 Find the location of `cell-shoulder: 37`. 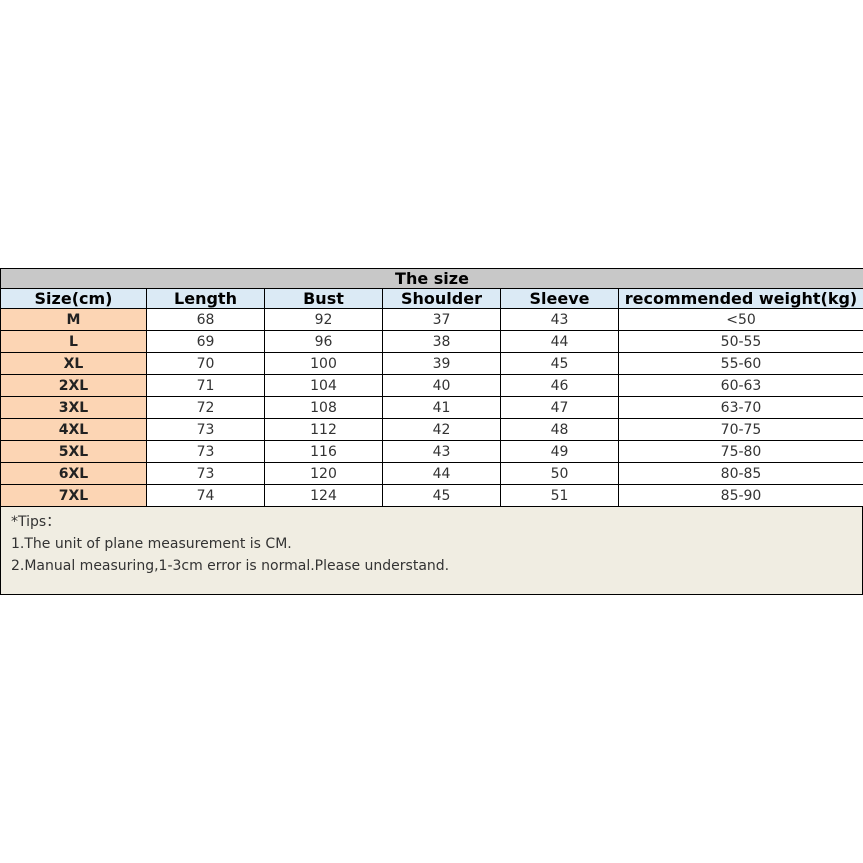

cell-shoulder: 37 is located at coordinates (441, 319).